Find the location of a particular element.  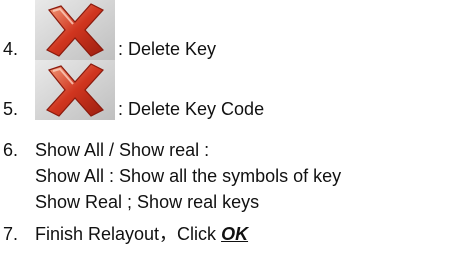

item-label: : Delete Key Code is located at coordinates (191, 109).